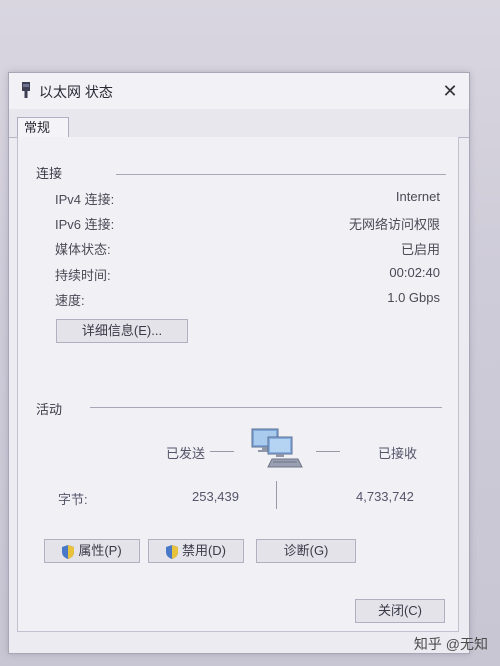 The width and height of the screenshot is (500, 666). Describe the element at coordinates (413, 297) in the screenshot. I see `speed-value: 1.0 Gbps` at that location.